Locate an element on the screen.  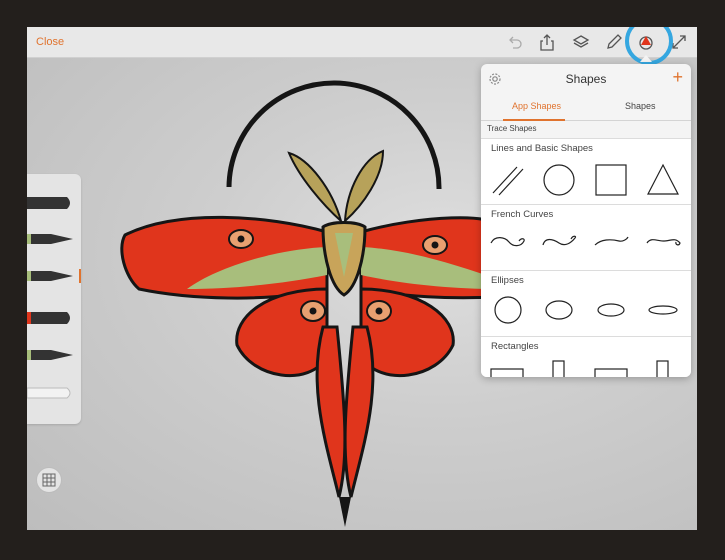
curve-1-shape-icon is located at coordinates (508, 243).